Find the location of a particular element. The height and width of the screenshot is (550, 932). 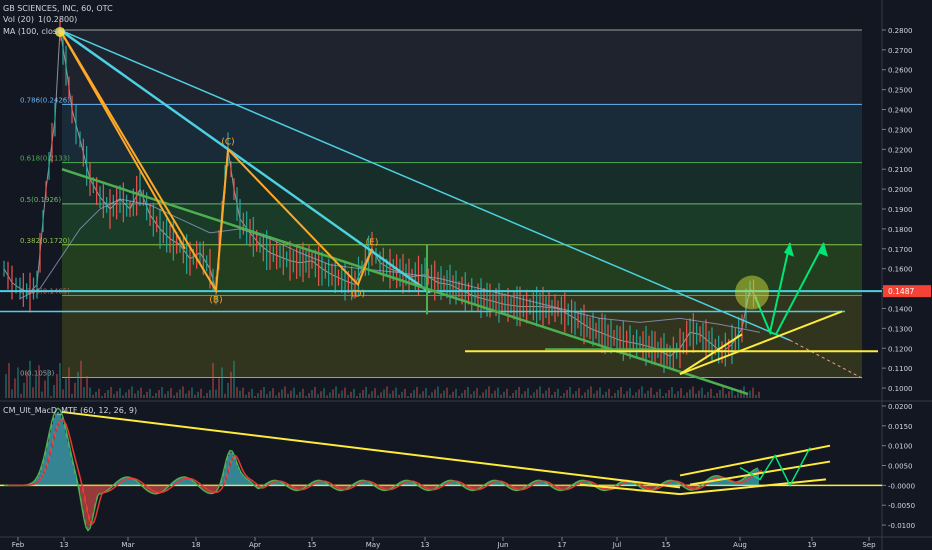

time-axis-label: 18 is located at coordinates (196, 545).